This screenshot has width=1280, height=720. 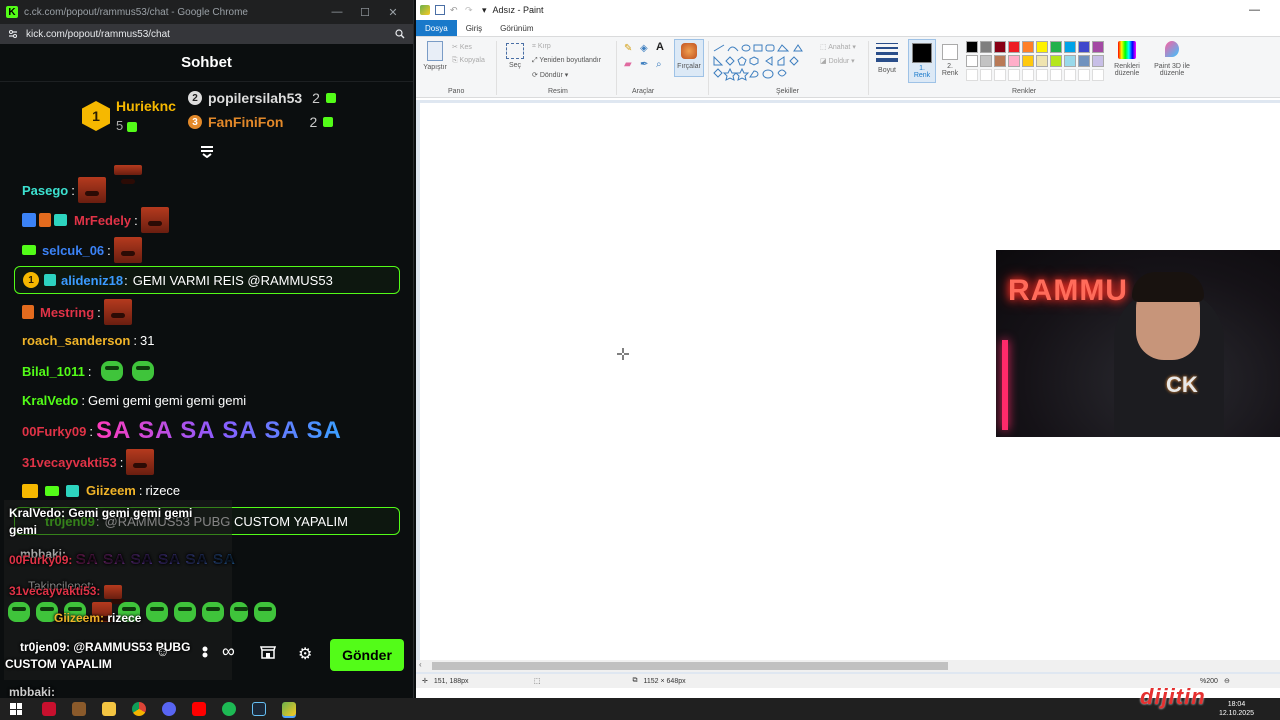 I want to click on settings-gear-icon: ⚙, so click(x=305, y=654).